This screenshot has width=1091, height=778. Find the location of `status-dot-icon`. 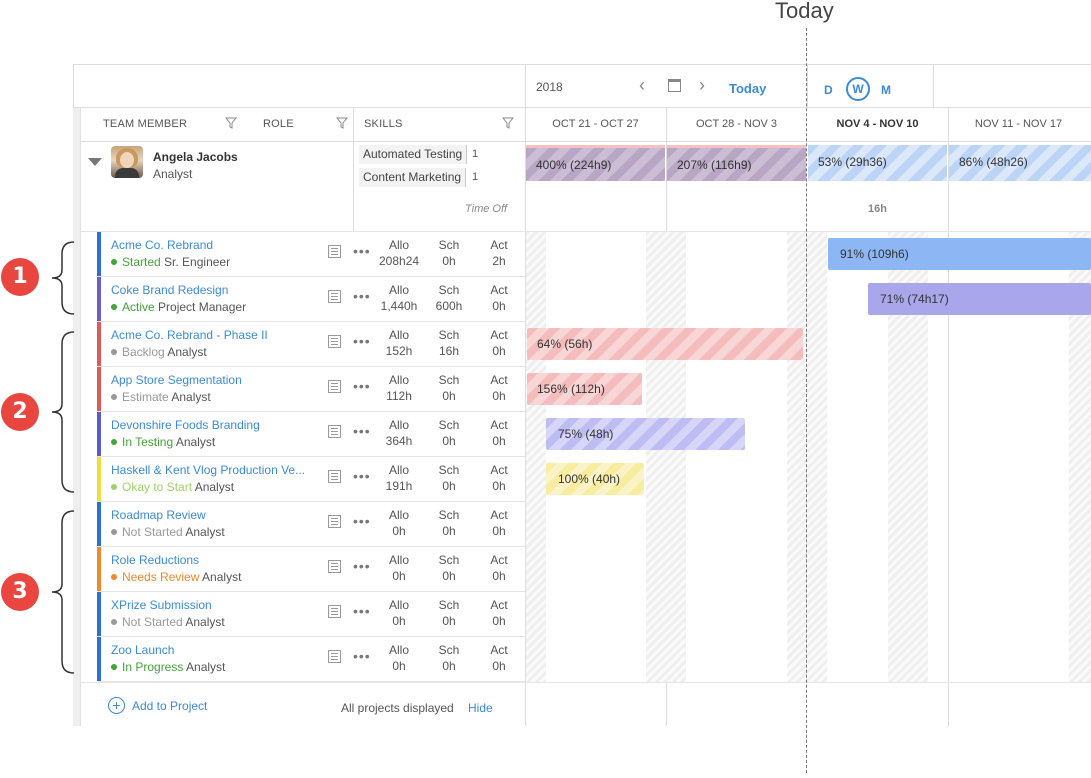

status-dot-icon is located at coordinates (114, 667).